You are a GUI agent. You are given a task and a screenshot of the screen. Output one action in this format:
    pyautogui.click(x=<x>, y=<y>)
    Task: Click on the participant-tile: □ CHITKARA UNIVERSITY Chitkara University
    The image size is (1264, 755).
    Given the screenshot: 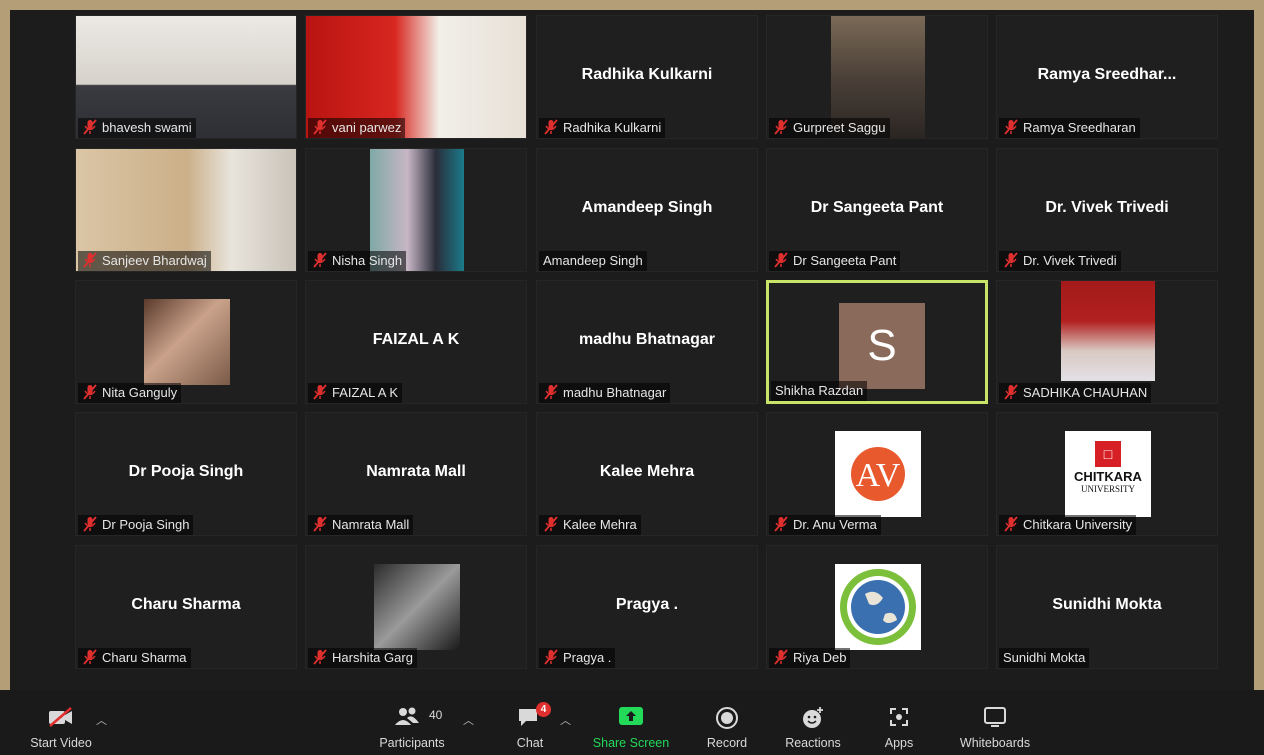 What is the action you would take?
    pyautogui.click(x=1107, y=474)
    